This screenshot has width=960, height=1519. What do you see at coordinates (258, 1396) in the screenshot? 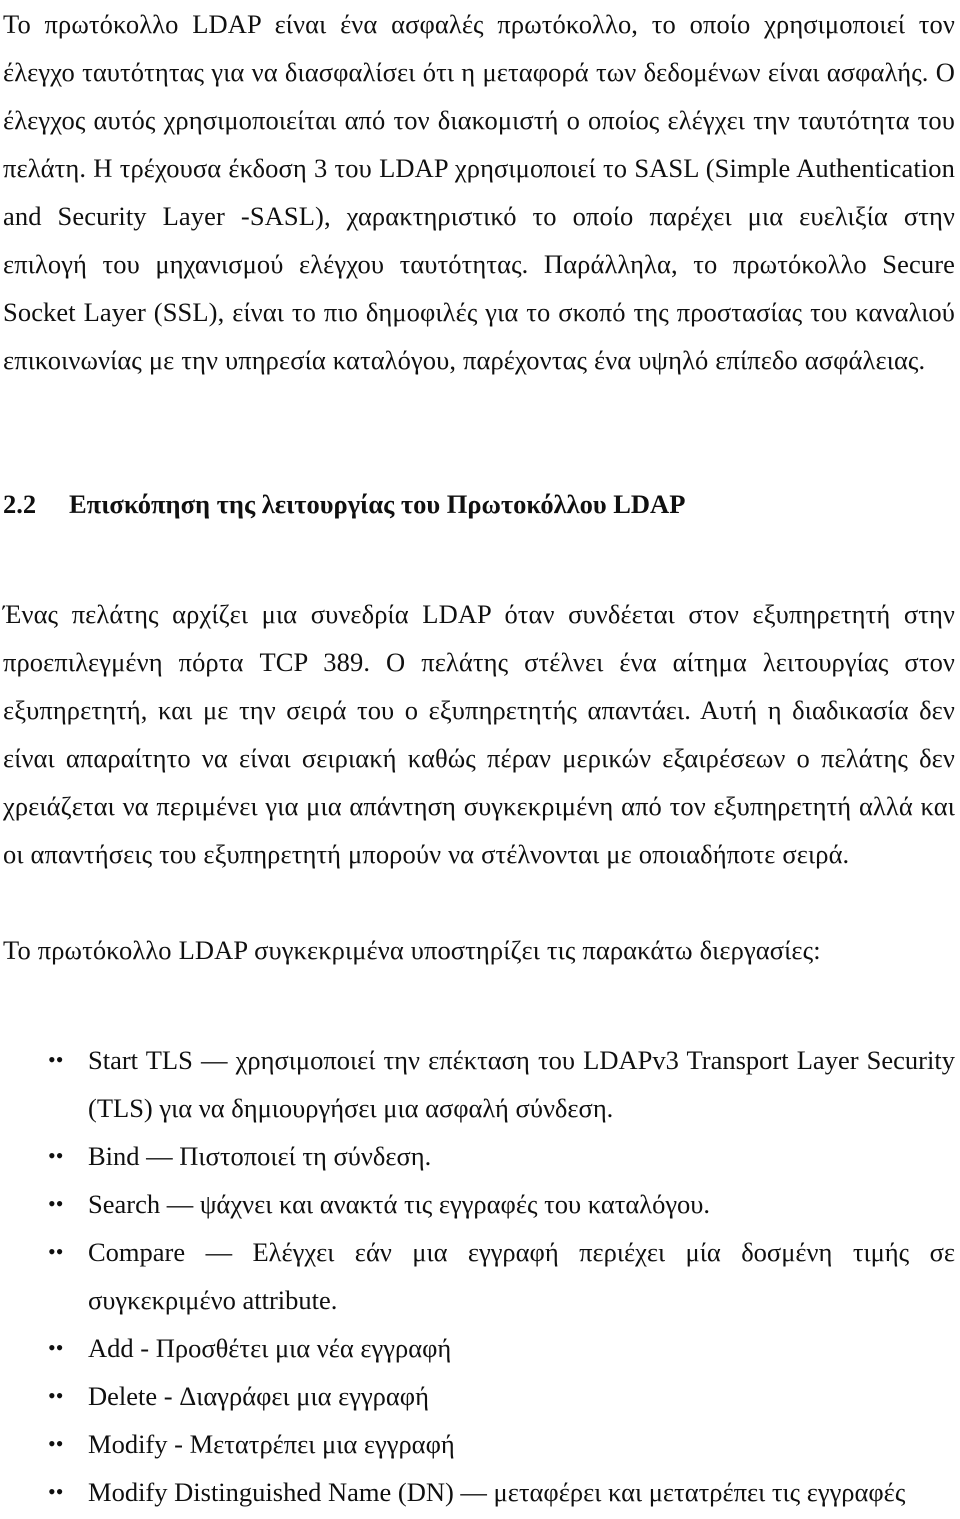
I see `list-item-label: Delete - Διαγράφει μια εγγραφή` at bounding box center [258, 1396].